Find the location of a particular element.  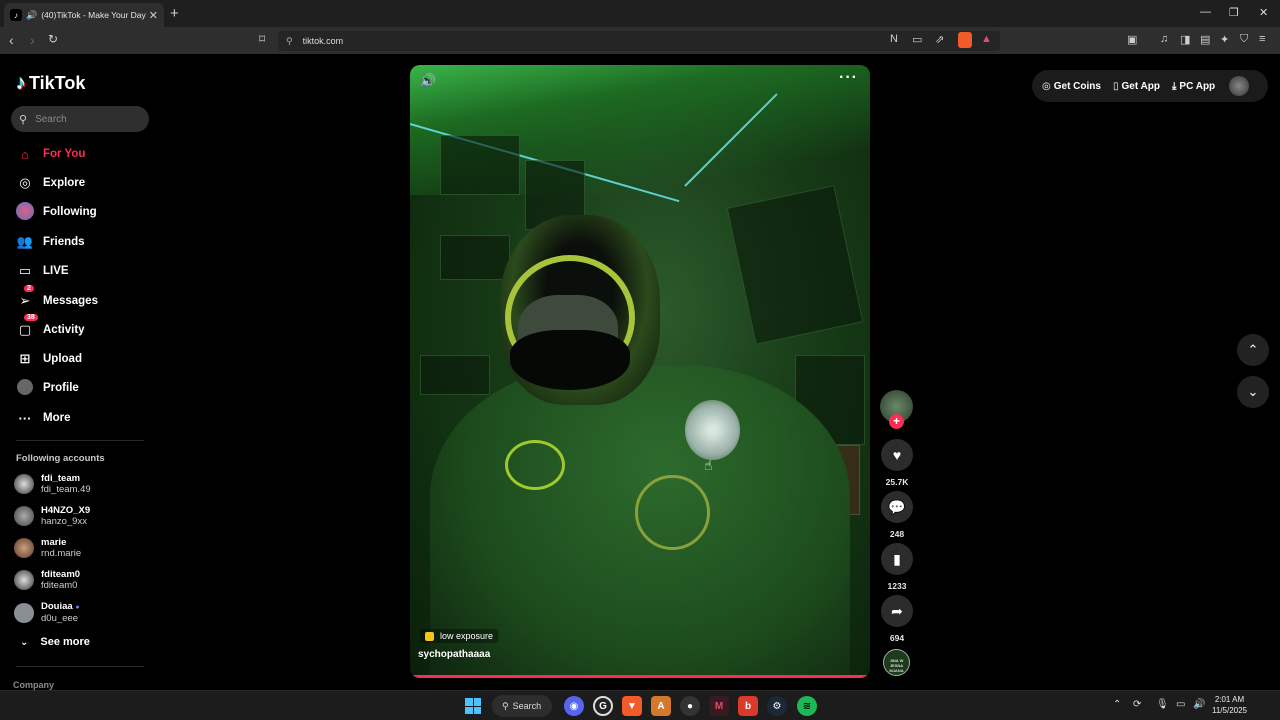

minimize-button: — is located at coordinates (1205, 12).